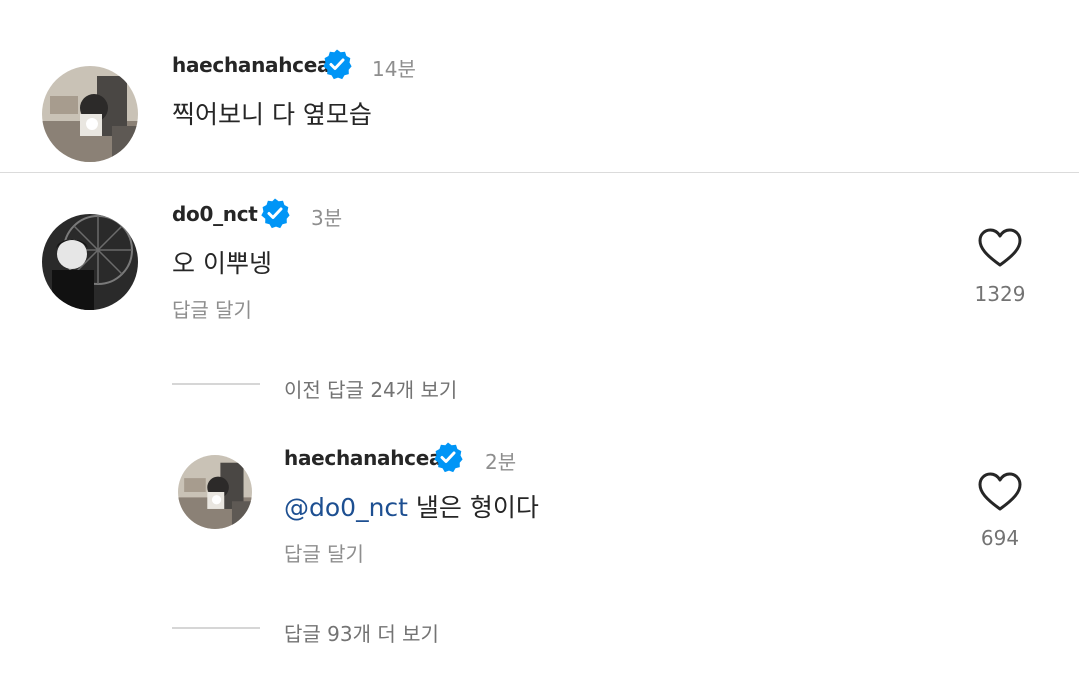 This screenshot has width=1079, height=673. What do you see at coordinates (215, 214) in the screenshot?
I see `comment-username: do0_nct` at bounding box center [215, 214].